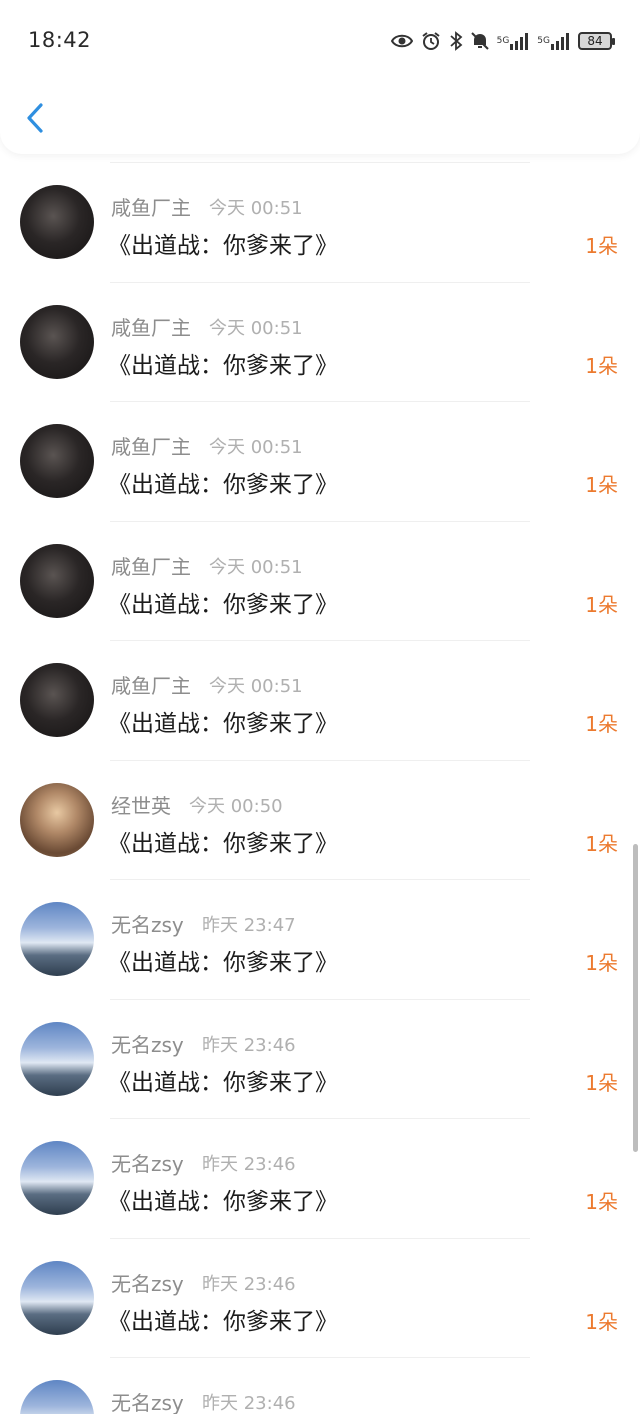  Describe the element at coordinates (320, 819) in the screenshot. I see `list-item: 经世英 今天 00:50 《出道战：你爹来了》 1朵` at that location.